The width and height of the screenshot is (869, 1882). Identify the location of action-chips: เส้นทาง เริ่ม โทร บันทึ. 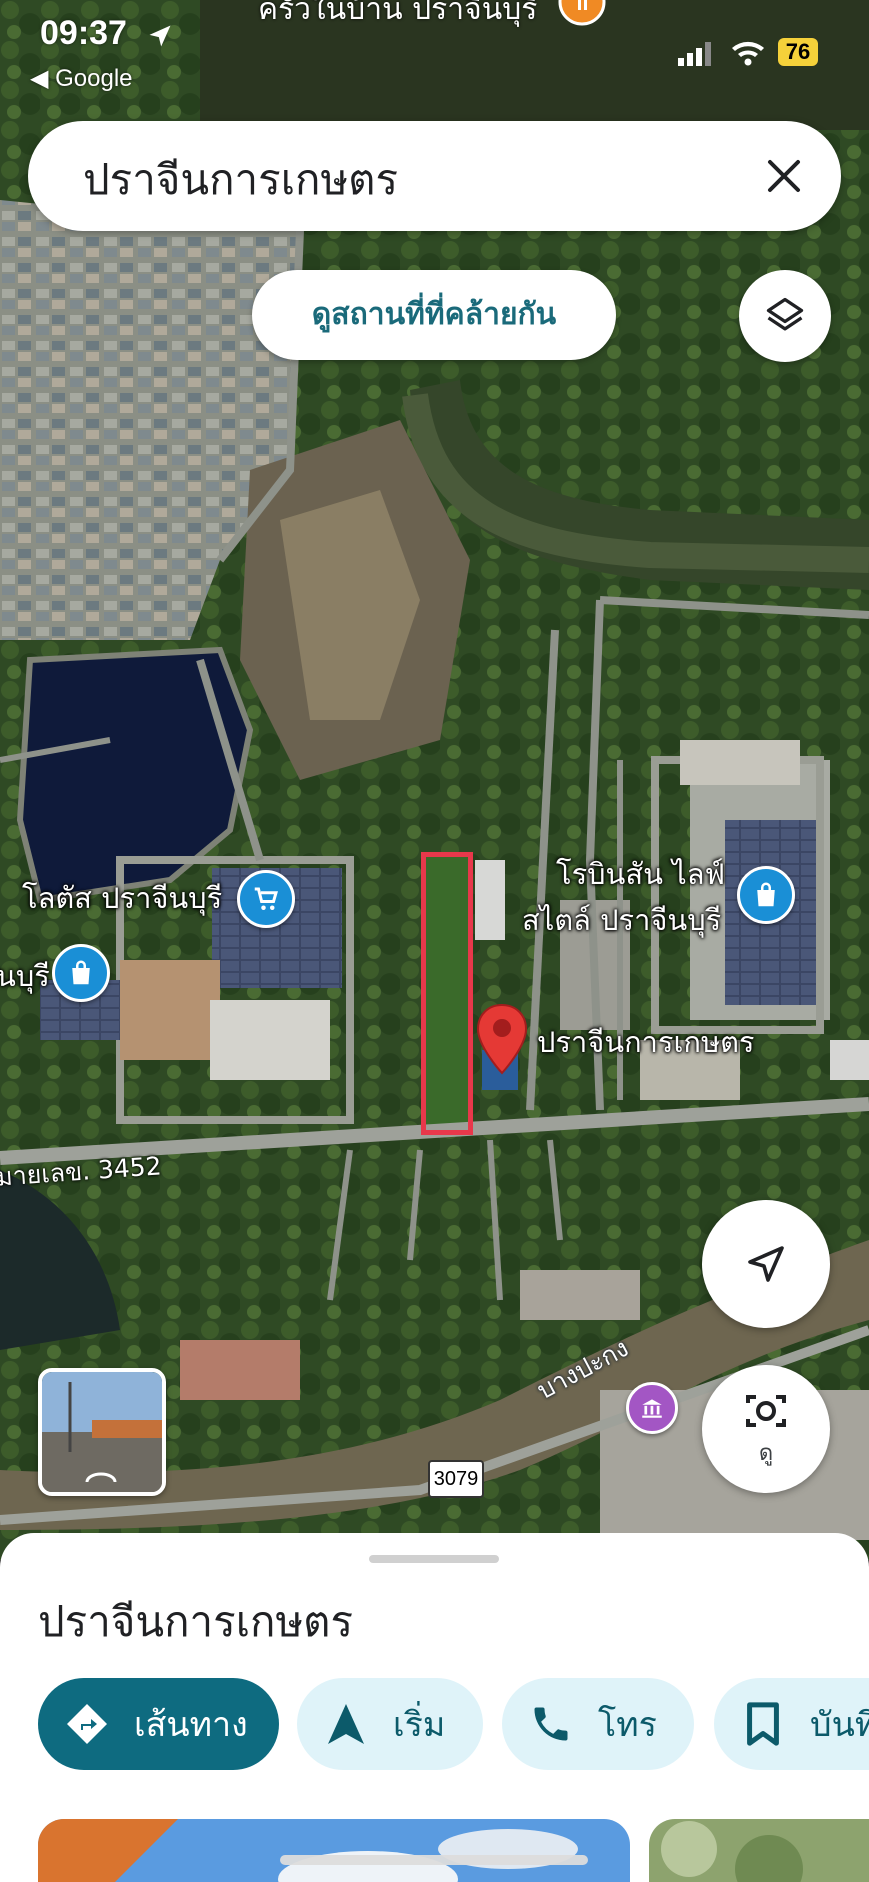
(453, 1724).